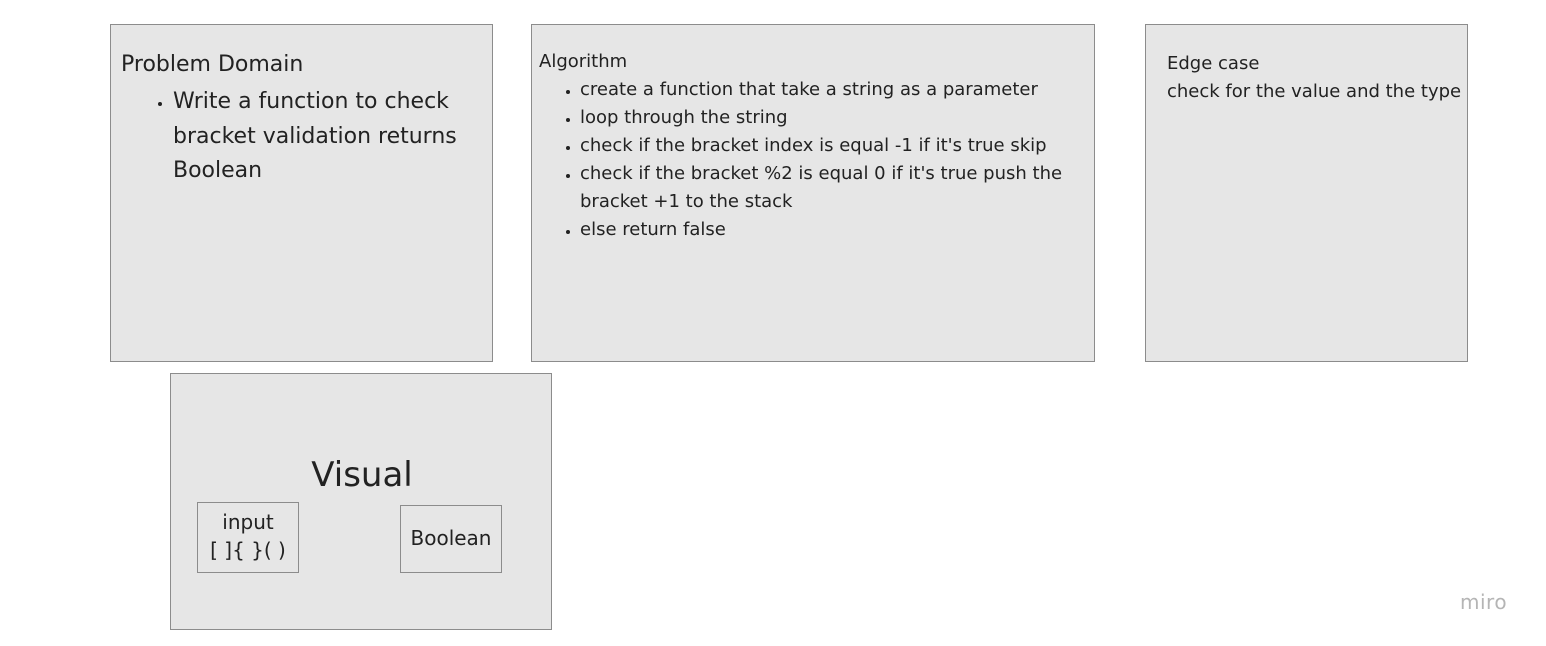  I want to click on visual-title: Visual, so click(362, 475).